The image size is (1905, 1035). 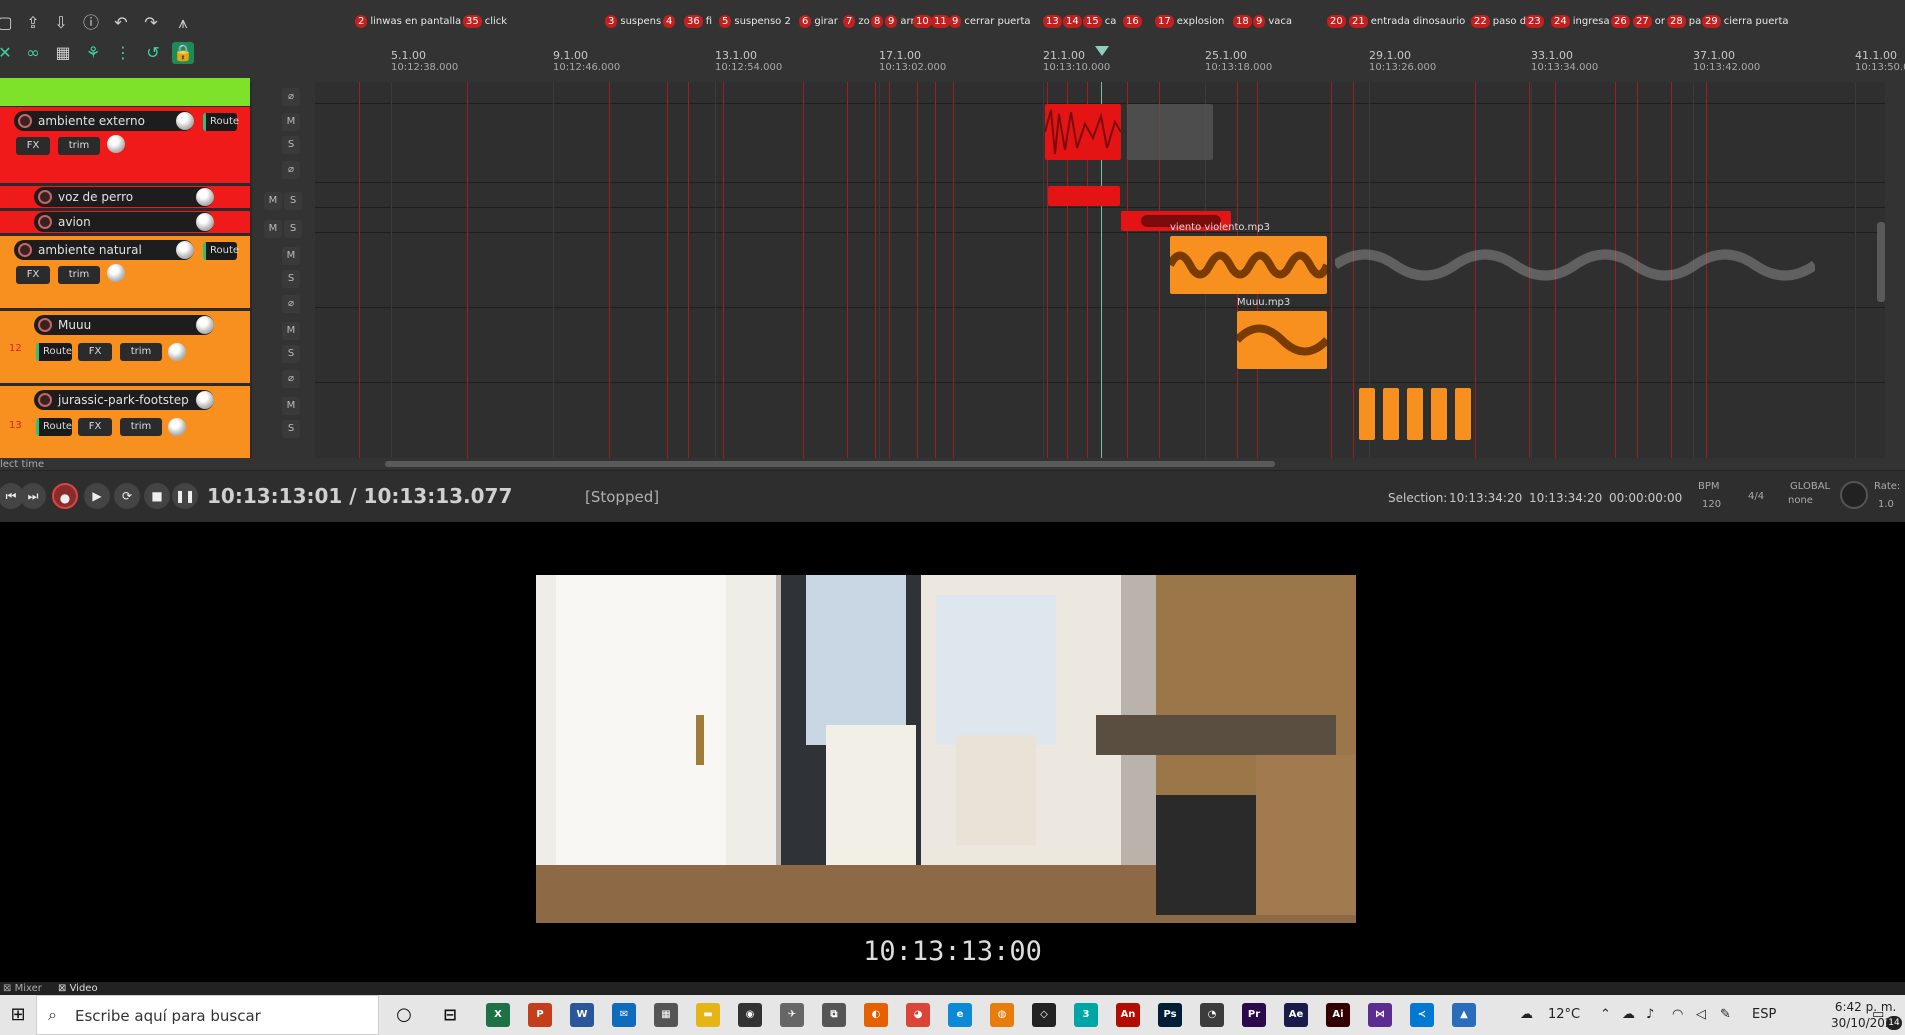 I want to click on marker: 6 girar, so click(x=818, y=22).